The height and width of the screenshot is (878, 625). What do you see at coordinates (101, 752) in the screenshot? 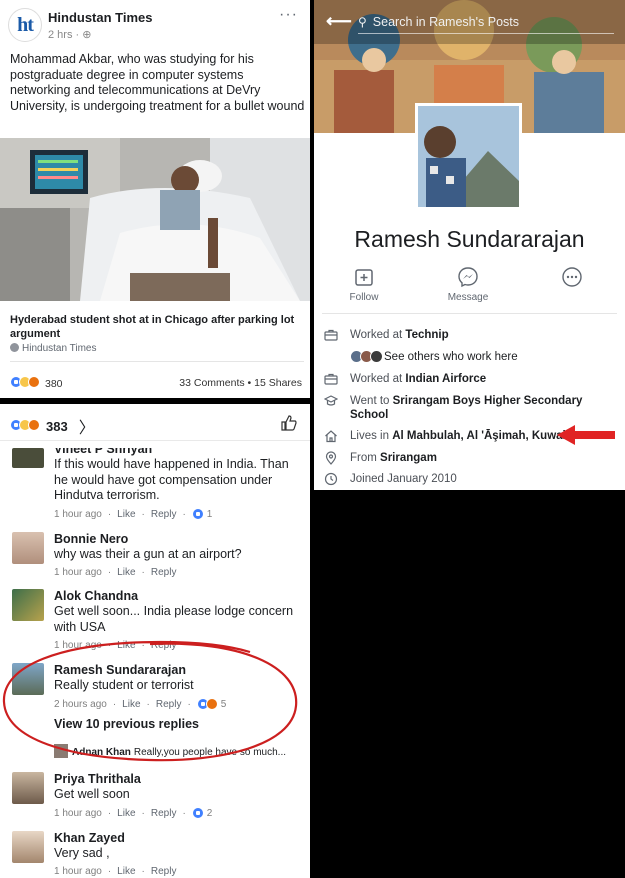
I see `reply-author: Adnan Khan` at bounding box center [101, 752].